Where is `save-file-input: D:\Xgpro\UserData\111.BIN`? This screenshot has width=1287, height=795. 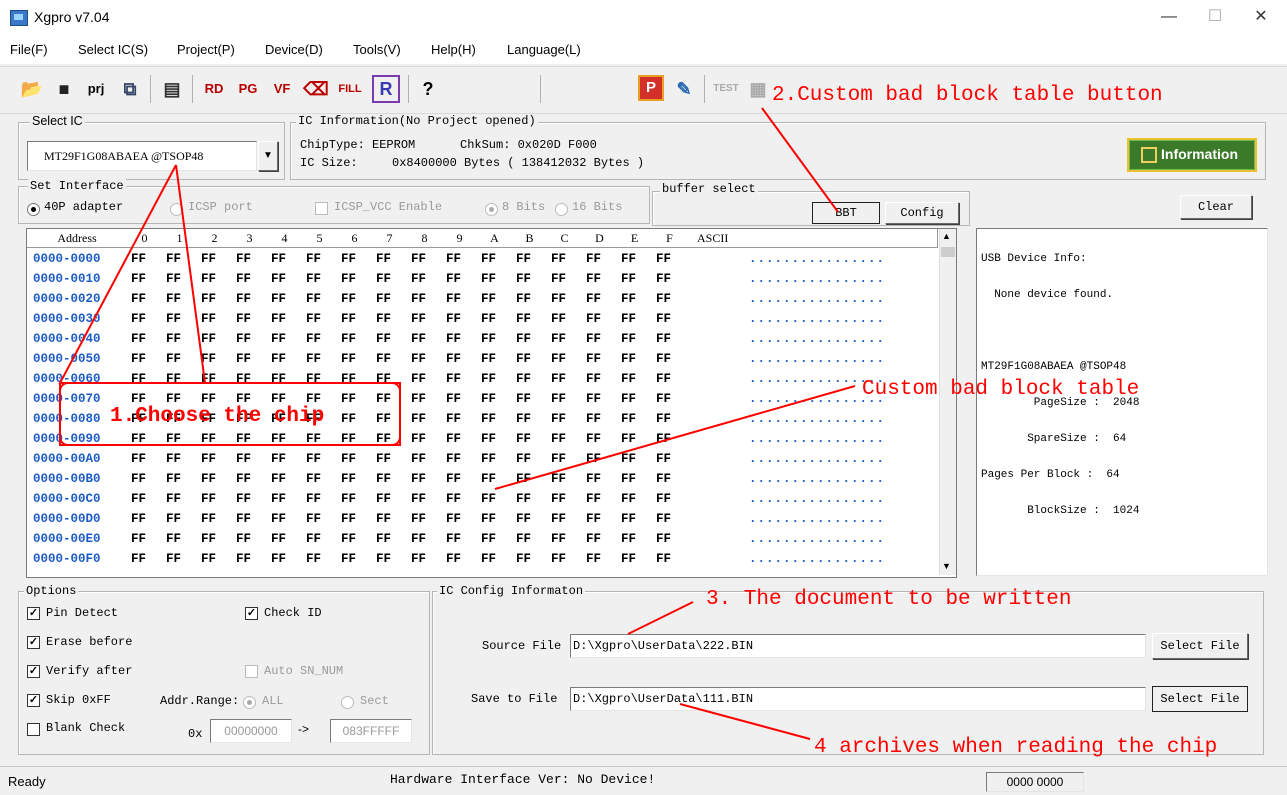 save-file-input: D:\Xgpro\UserData\111.BIN is located at coordinates (858, 699).